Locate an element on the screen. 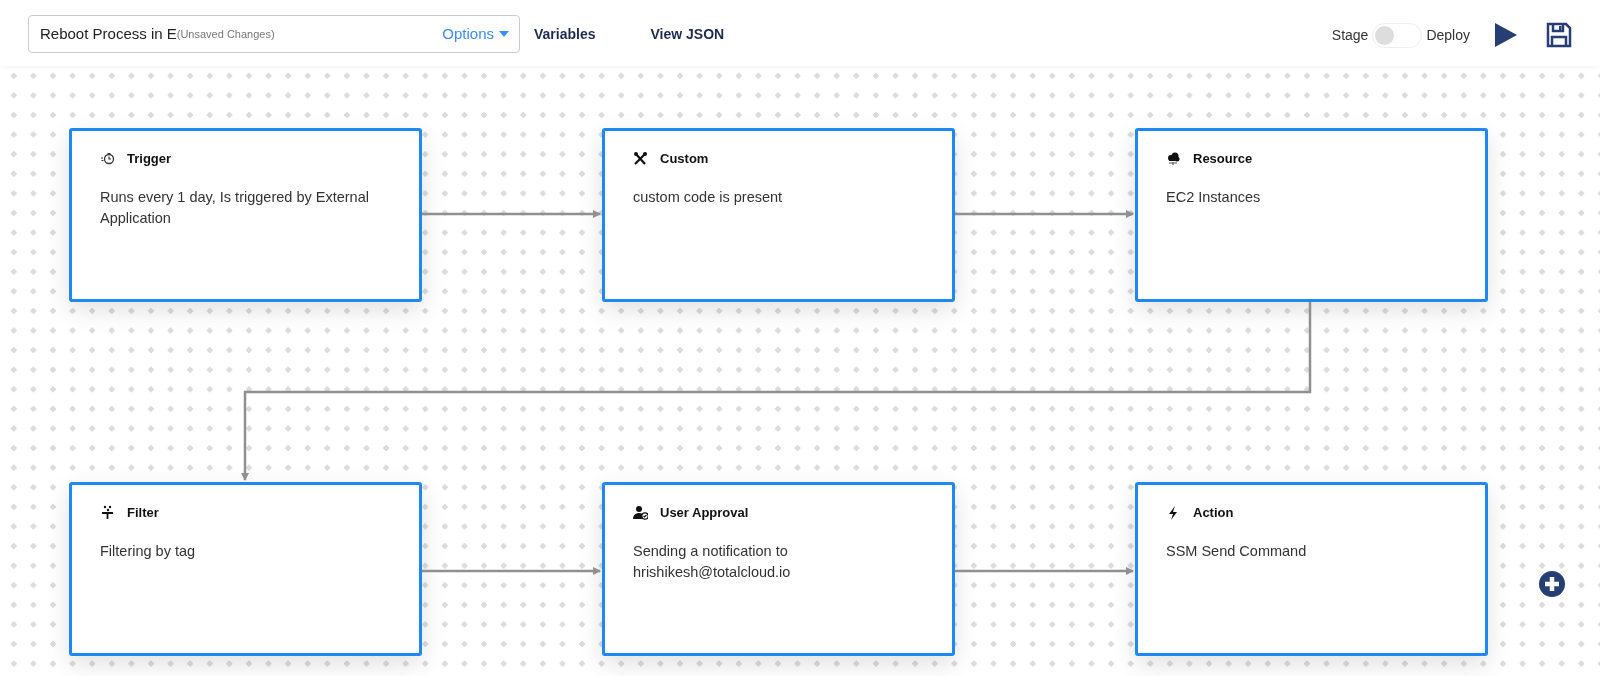  node-description: Sending a notification to hrishikesh@totalcloud.io is located at coordinates (712, 561).